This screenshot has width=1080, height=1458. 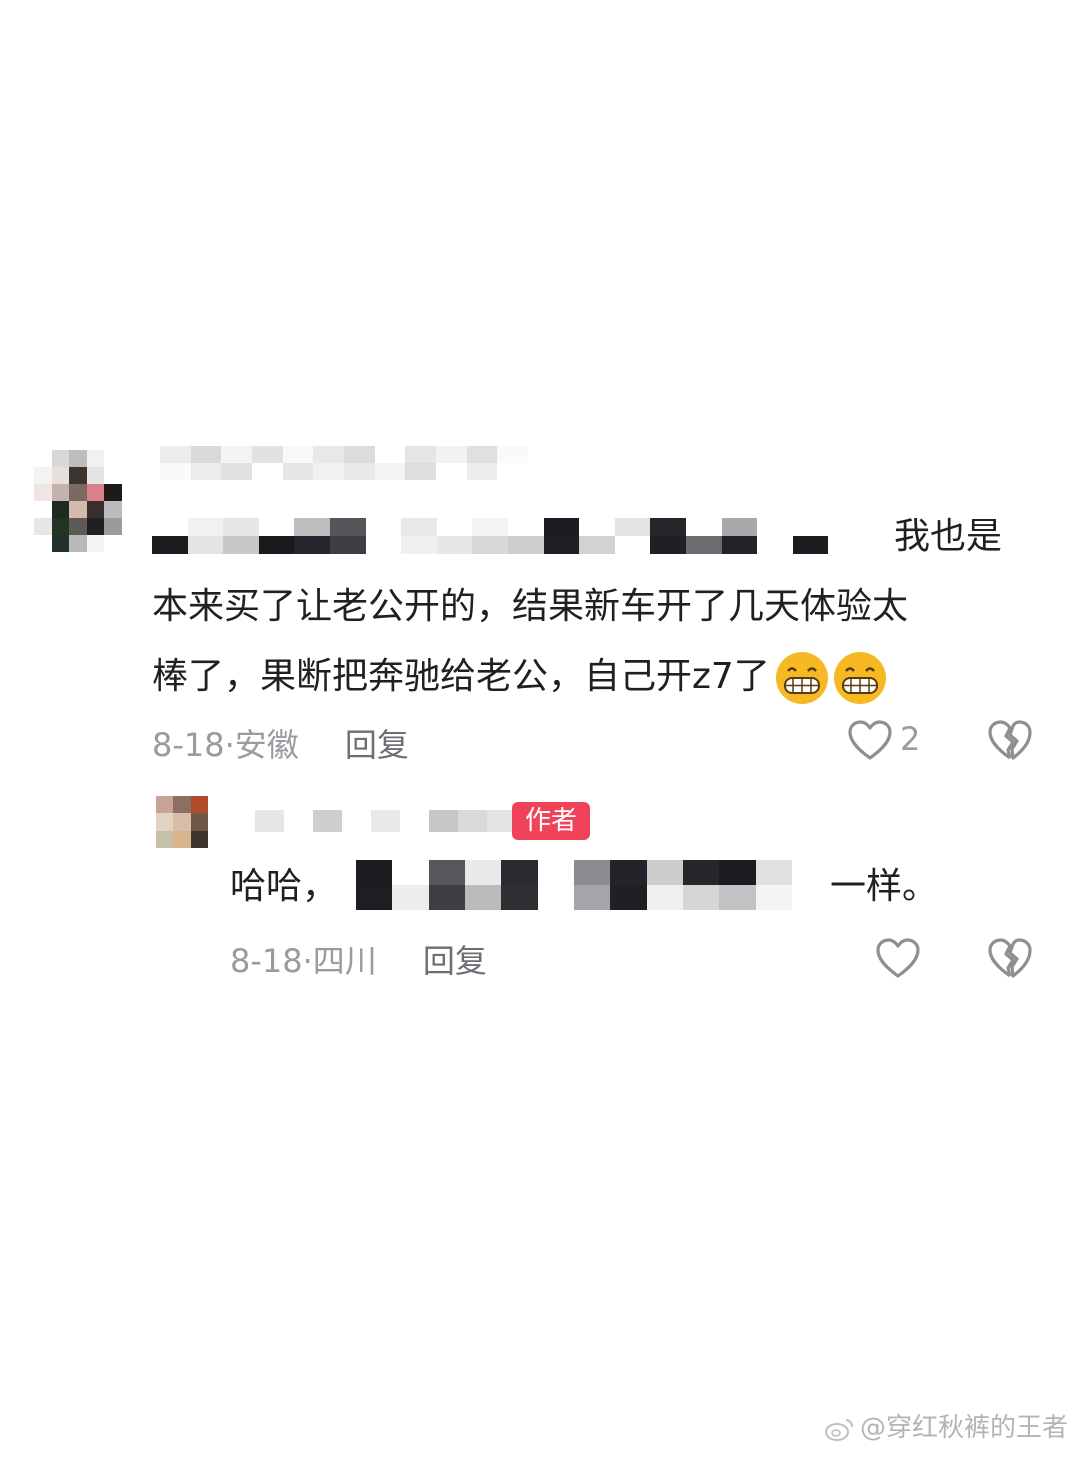 I want to click on comment-meta: 8-18·安徽 回复, so click(x=280, y=743).